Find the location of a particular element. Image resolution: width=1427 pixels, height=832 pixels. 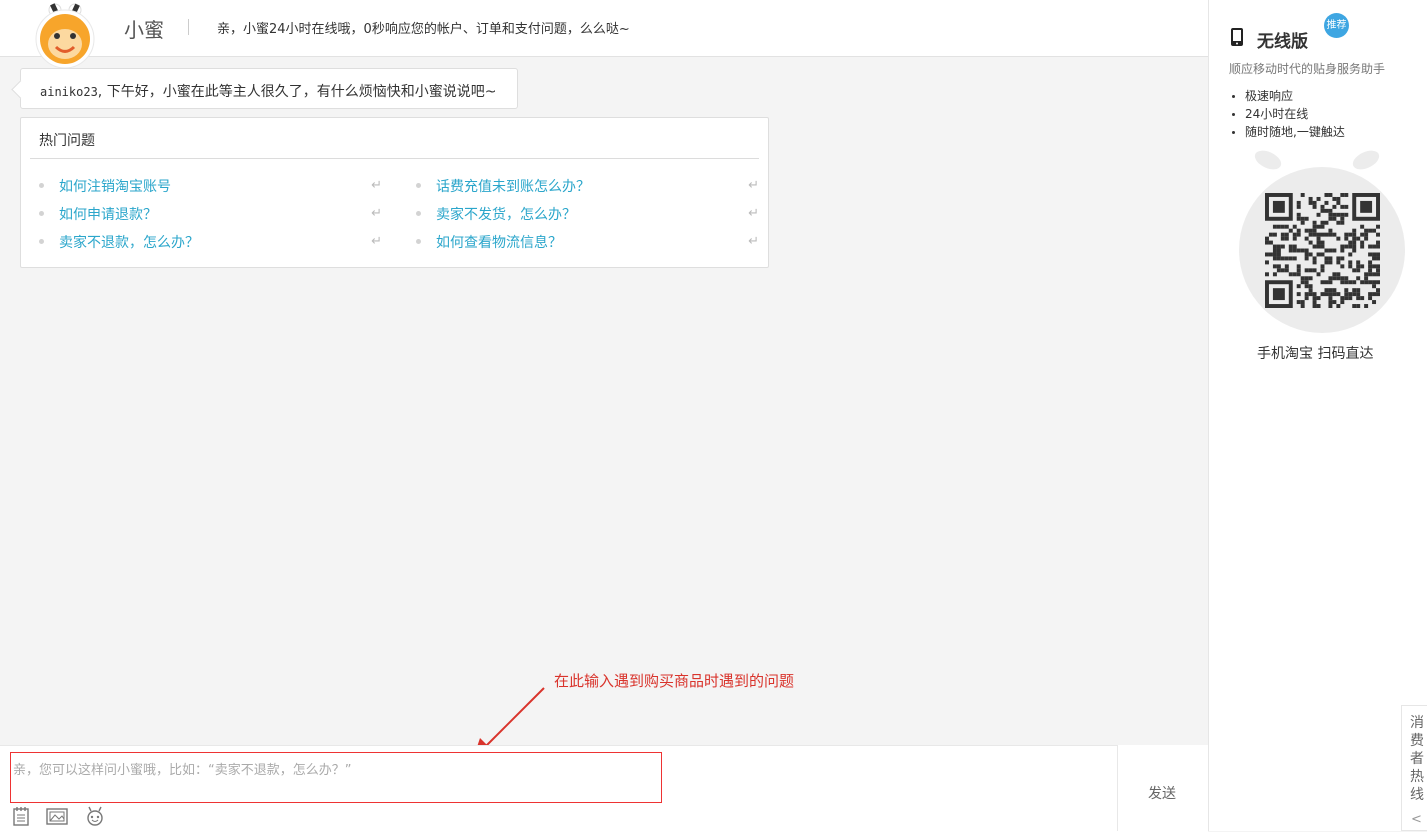

greeting-message: ainiko23, 下午好，小蜜在此等主人很久了，有什么烦恼快和小蜜说说吧~ is located at coordinates (268, 91).